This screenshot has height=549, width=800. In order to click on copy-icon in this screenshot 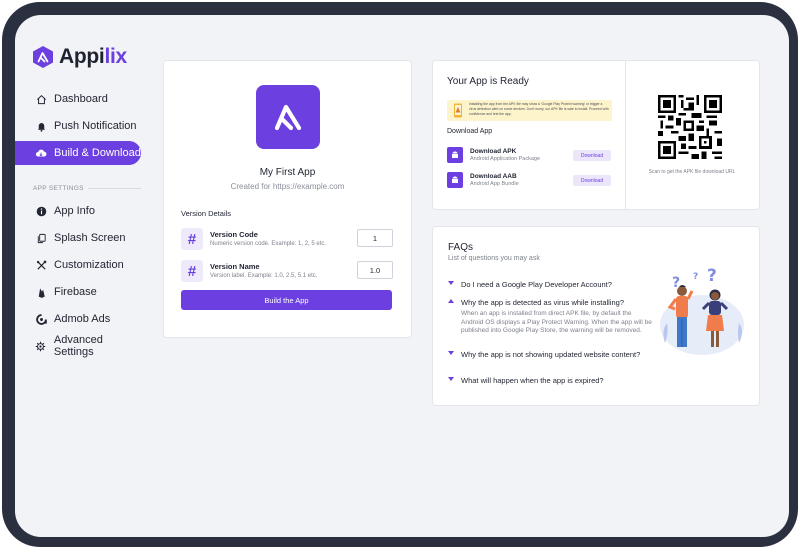, I will do `click(41, 238)`.